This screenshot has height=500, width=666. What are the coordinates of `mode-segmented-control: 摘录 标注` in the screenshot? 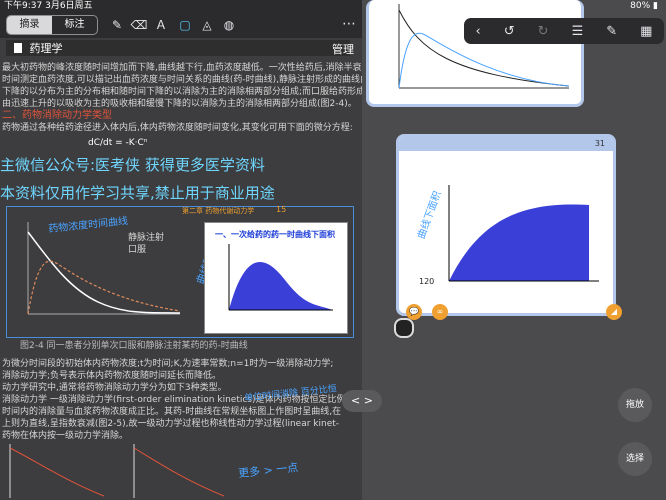 It's located at (52, 25).